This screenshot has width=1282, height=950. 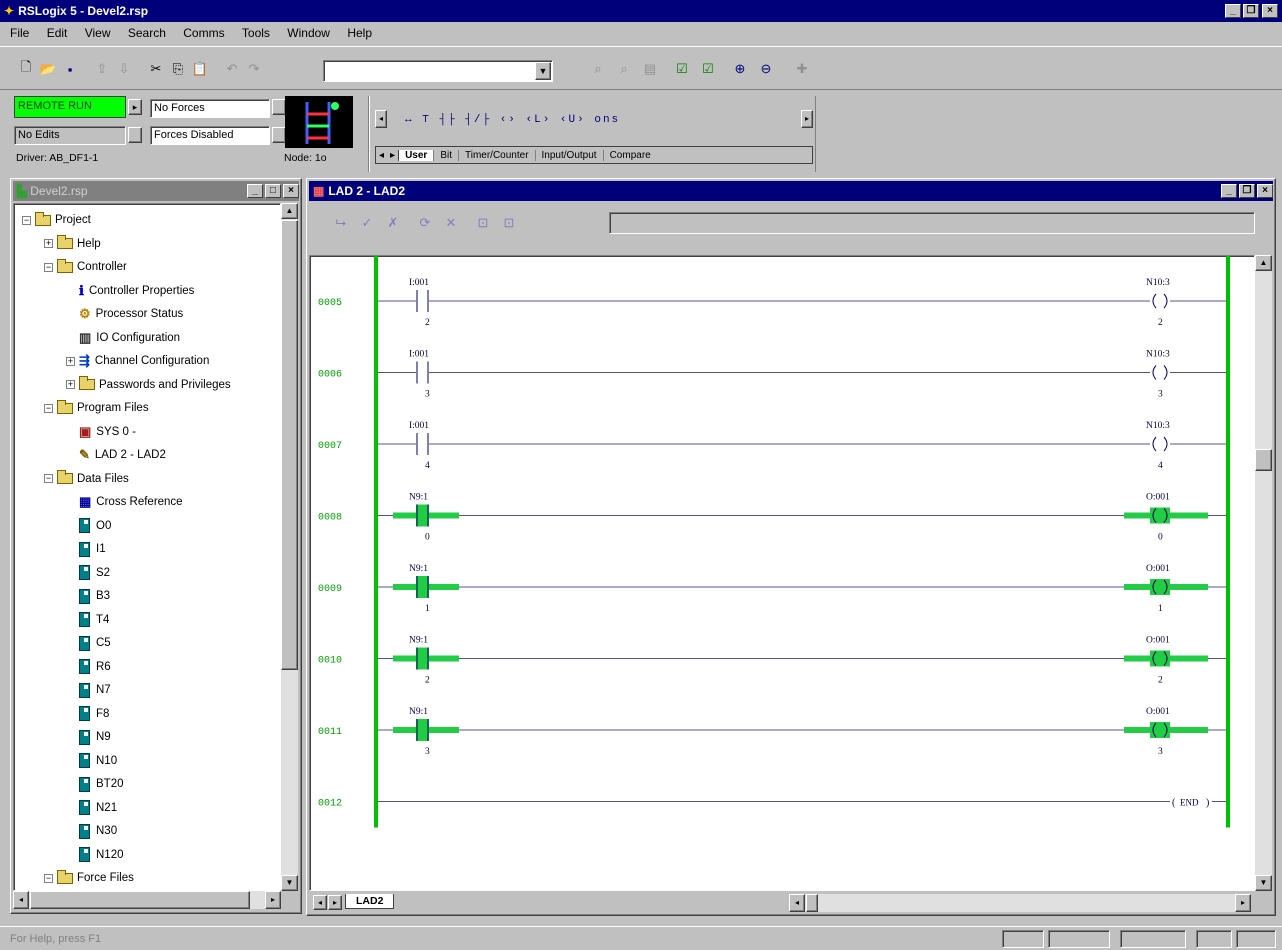 I want to click on tab-compare: Compare, so click(x=629, y=155).